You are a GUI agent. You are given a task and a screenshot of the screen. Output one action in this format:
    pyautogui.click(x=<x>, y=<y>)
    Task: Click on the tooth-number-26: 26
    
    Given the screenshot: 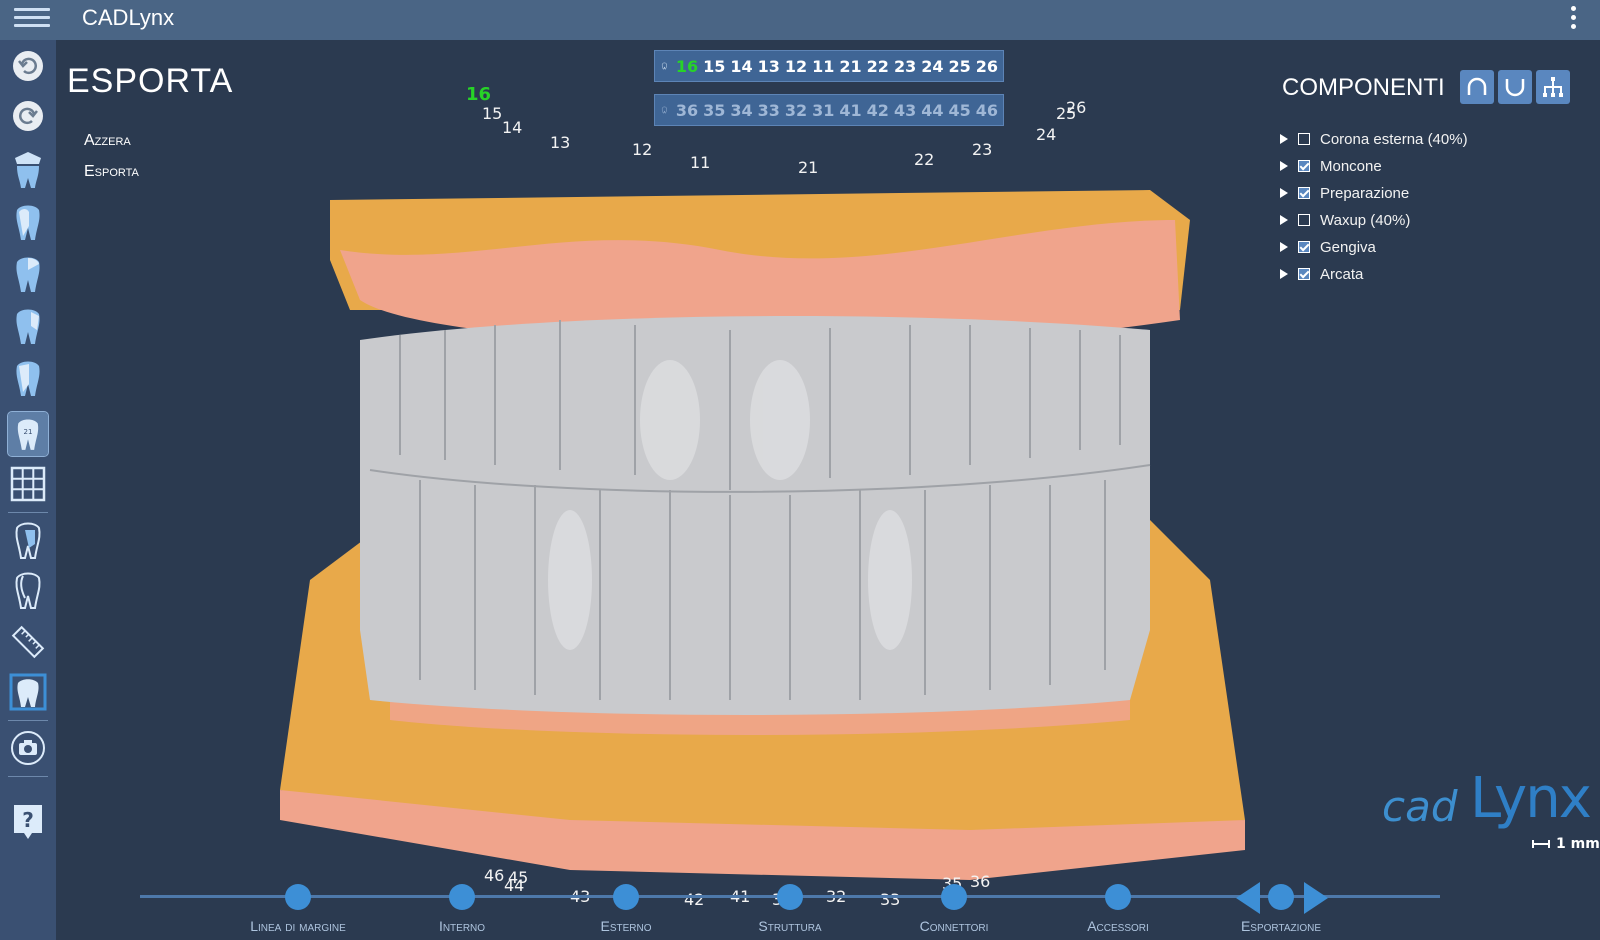 What is the action you would take?
    pyautogui.click(x=987, y=66)
    